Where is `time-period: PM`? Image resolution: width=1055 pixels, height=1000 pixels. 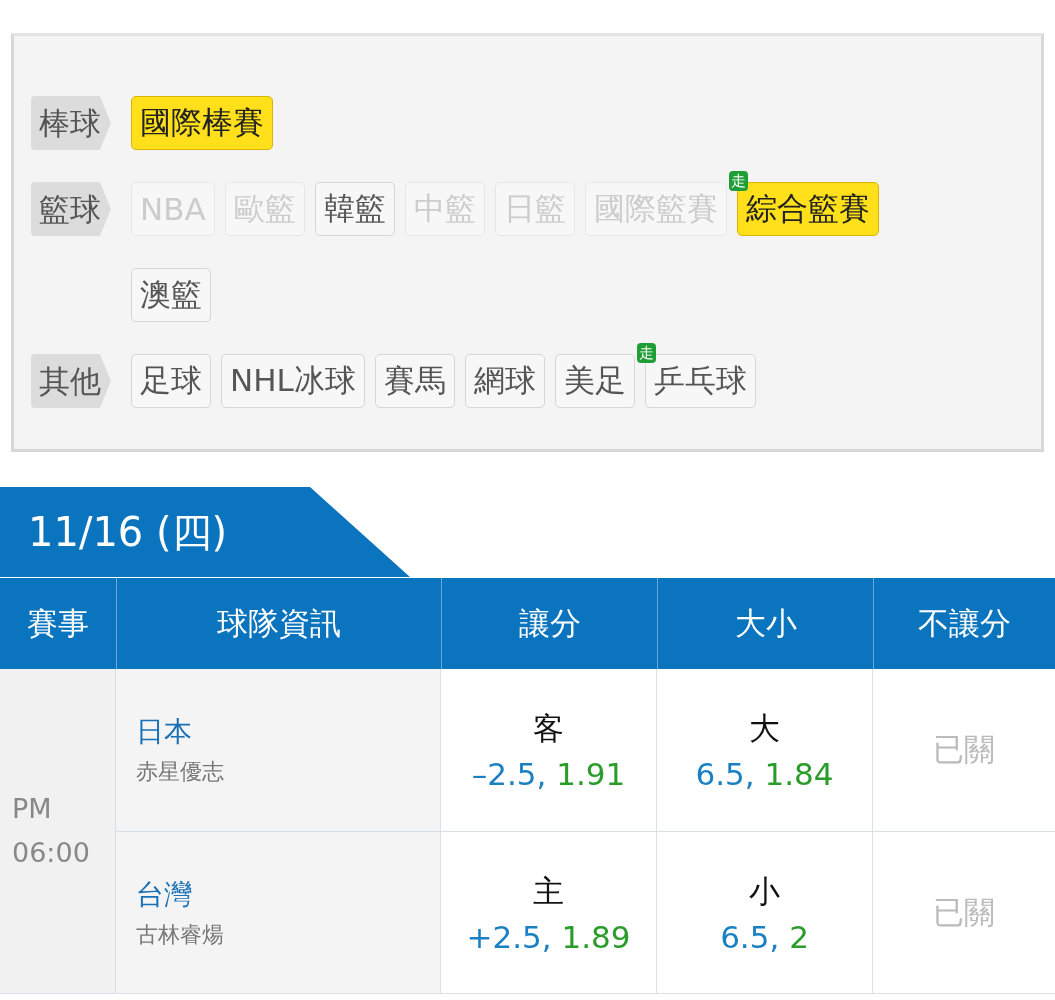
time-period: PM is located at coordinates (32, 809).